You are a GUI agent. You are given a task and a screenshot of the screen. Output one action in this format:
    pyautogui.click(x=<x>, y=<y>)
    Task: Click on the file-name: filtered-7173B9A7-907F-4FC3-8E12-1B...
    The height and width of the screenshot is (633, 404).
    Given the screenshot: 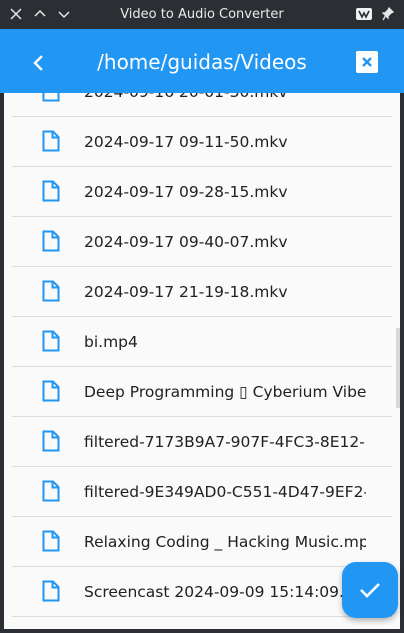 What is the action you would take?
    pyautogui.click(x=225, y=442)
    